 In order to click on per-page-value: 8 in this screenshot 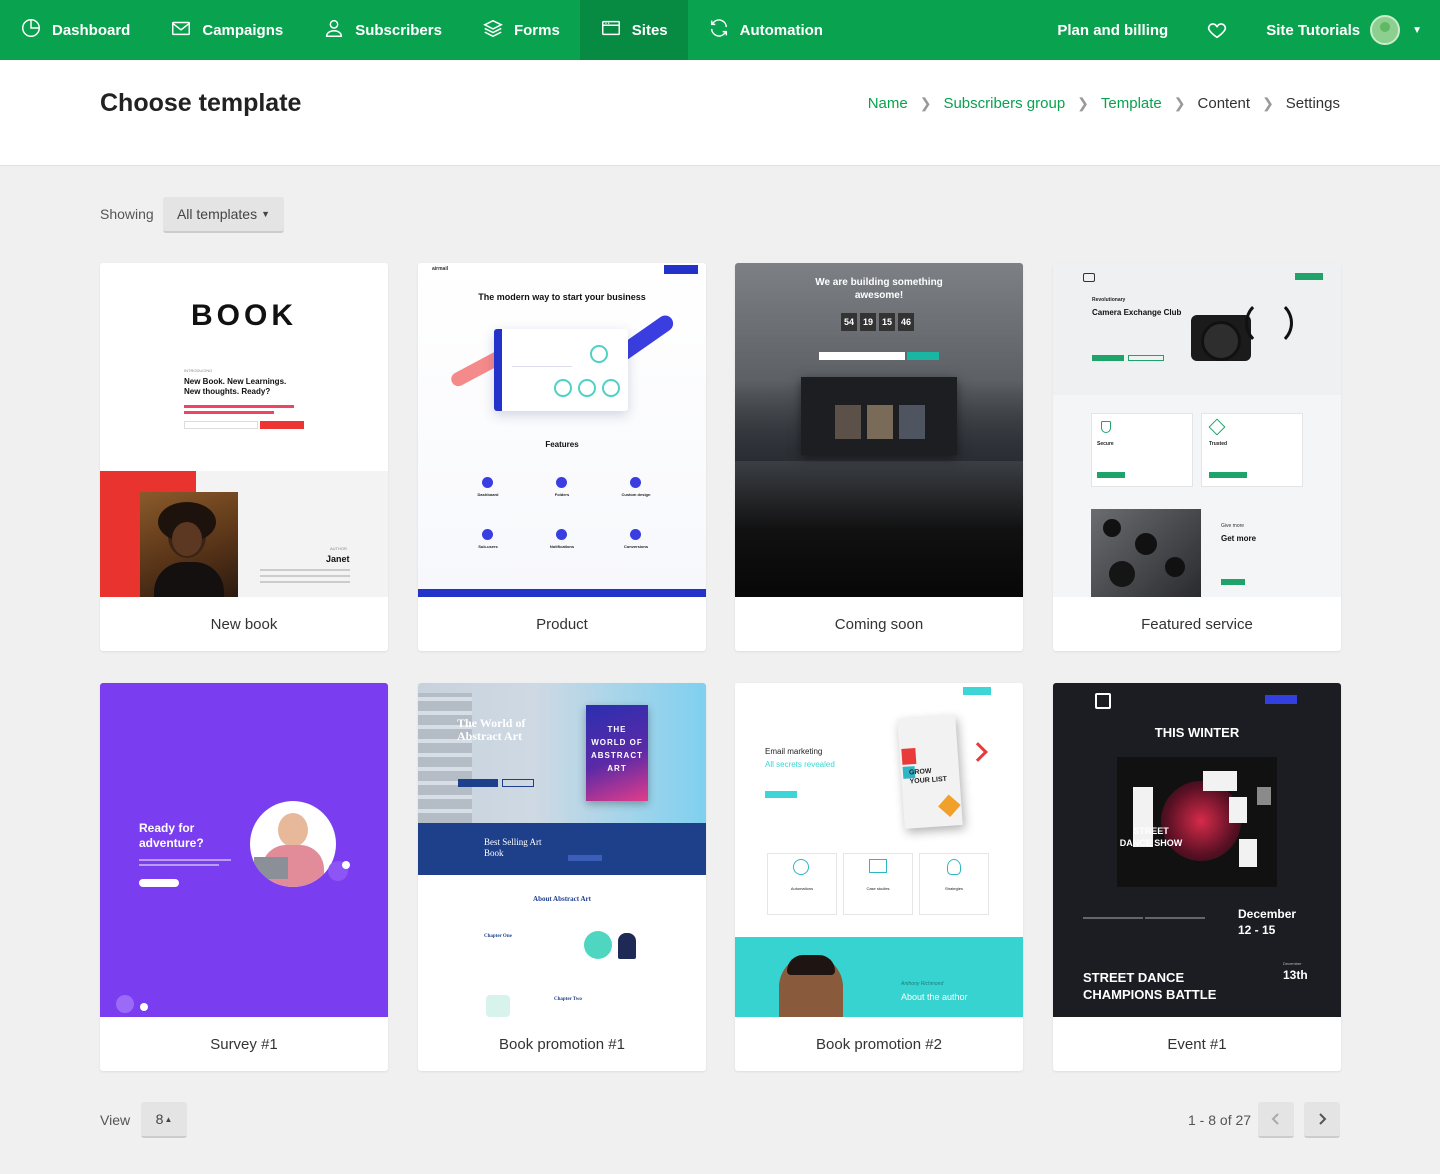, I will do `click(159, 1119)`.